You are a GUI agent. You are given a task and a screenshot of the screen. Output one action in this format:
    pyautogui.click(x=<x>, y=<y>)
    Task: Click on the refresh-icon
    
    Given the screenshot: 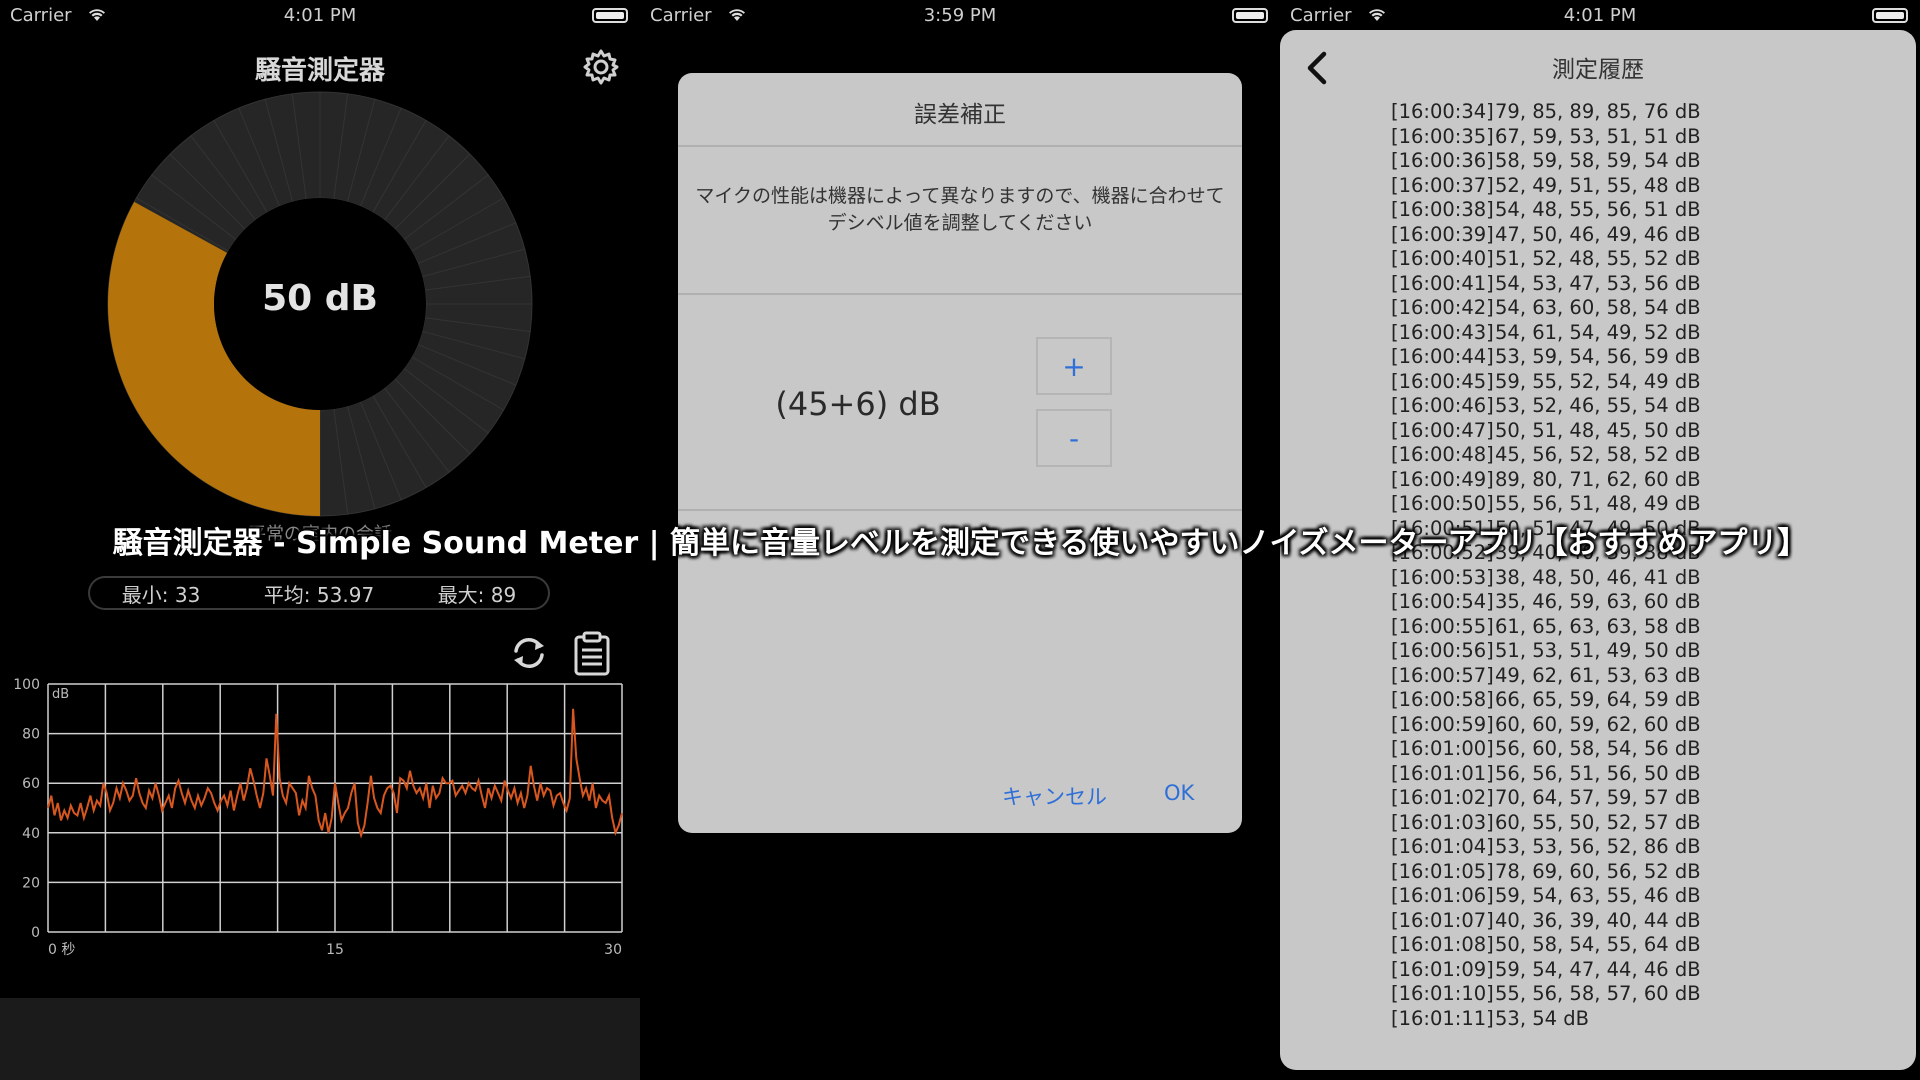 What is the action you would take?
    pyautogui.click(x=529, y=653)
    